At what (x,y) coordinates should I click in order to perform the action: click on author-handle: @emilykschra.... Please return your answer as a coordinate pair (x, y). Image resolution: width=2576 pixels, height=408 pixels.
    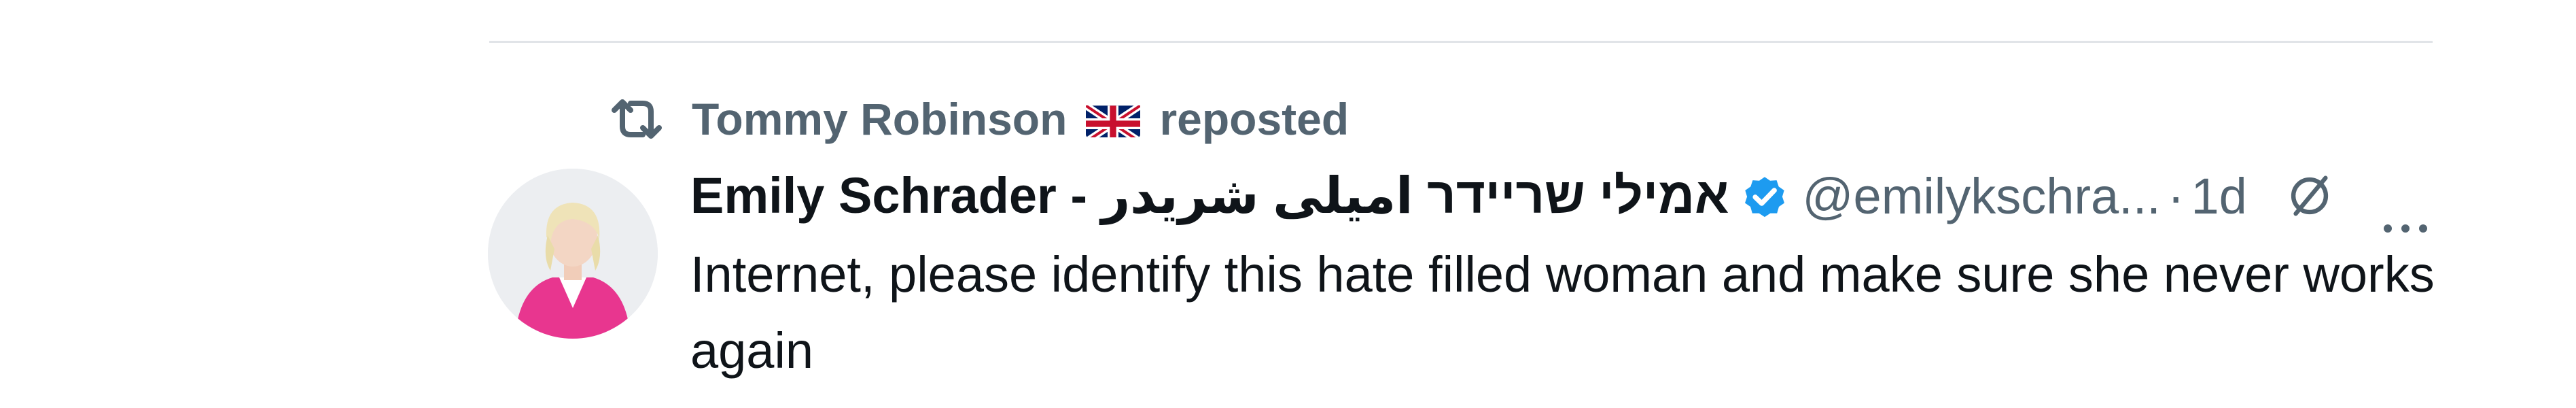
    Looking at the image, I should click on (1981, 196).